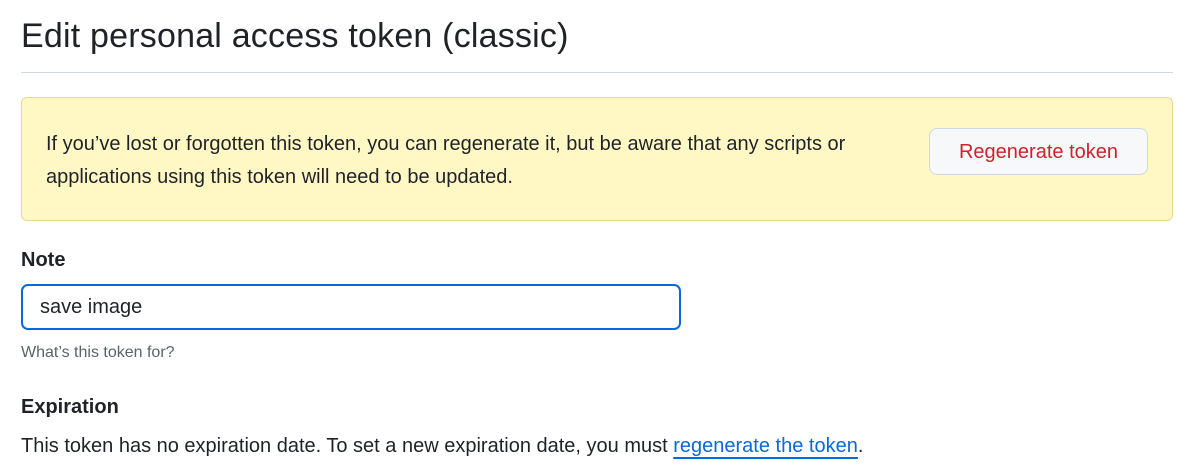 This screenshot has height=471, width=1188. I want to click on title-divider, so click(597, 72).